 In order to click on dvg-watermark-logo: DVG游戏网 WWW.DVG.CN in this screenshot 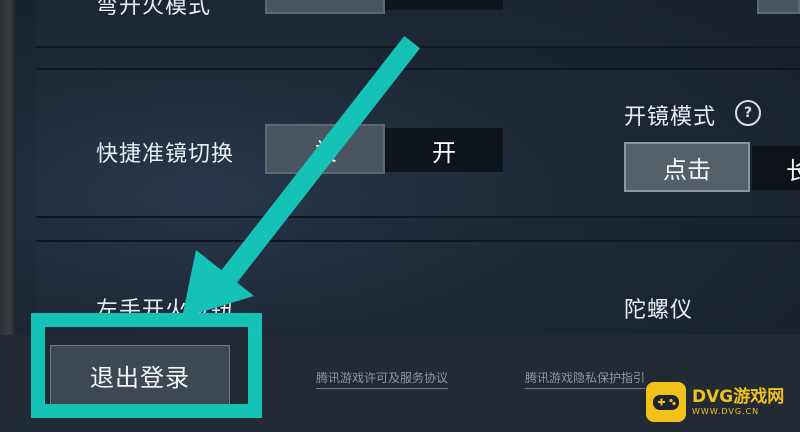, I will do `click(720, 402)`.